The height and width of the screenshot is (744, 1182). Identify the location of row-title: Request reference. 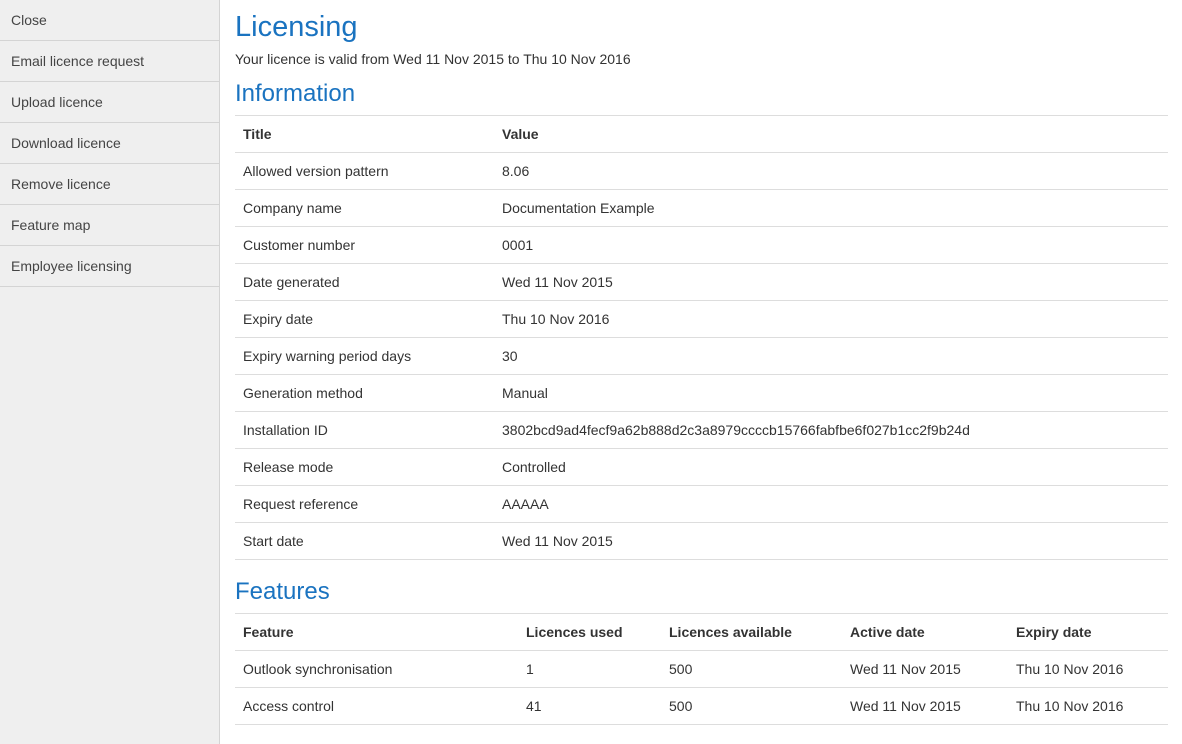
(364, 504).